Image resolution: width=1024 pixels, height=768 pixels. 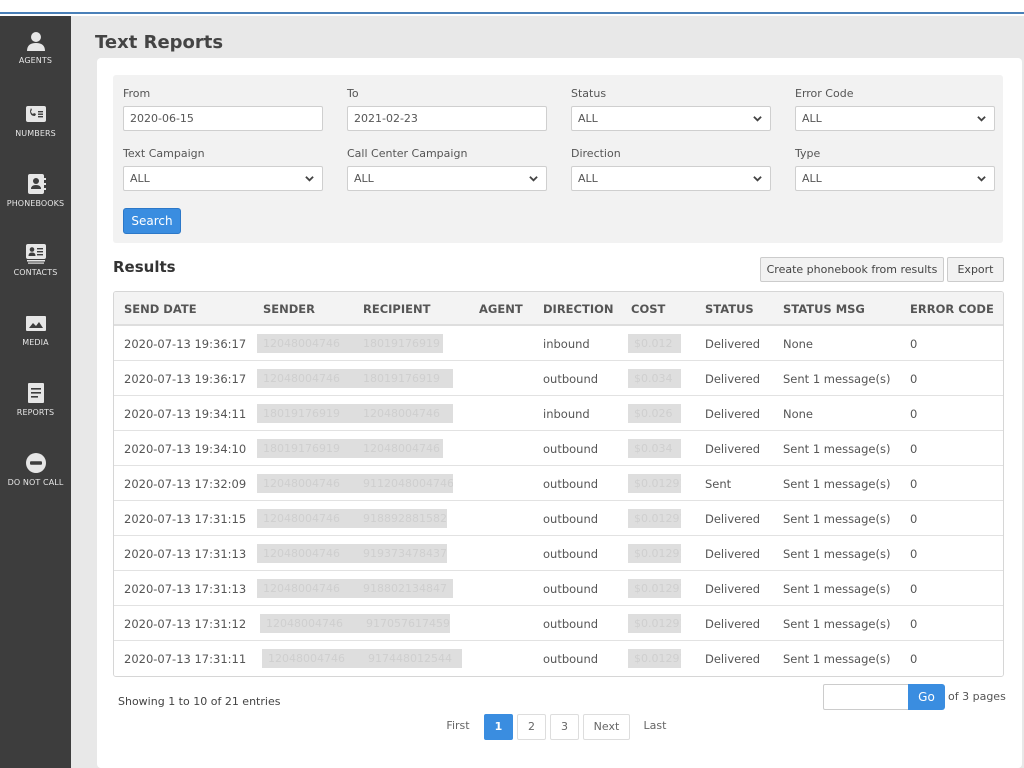 What do you see at coordinates (655, 727) in the screenshot?
I see `last-page-link: Last` at bounding box center [655, 727].